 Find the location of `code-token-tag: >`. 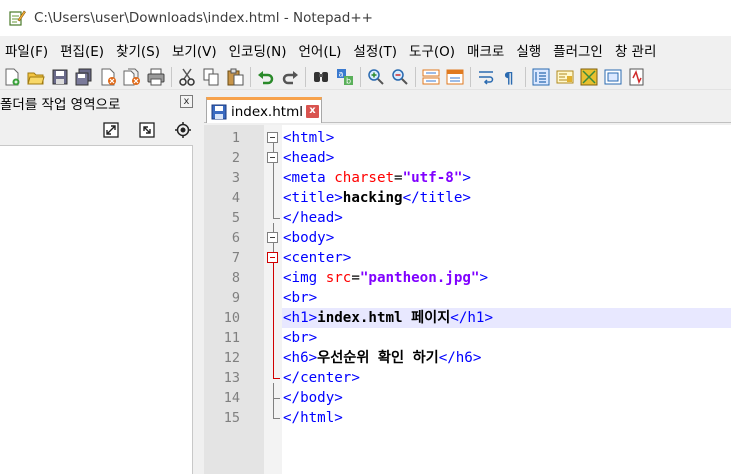

code-token-tag: > is located at coordinates (484, 278).